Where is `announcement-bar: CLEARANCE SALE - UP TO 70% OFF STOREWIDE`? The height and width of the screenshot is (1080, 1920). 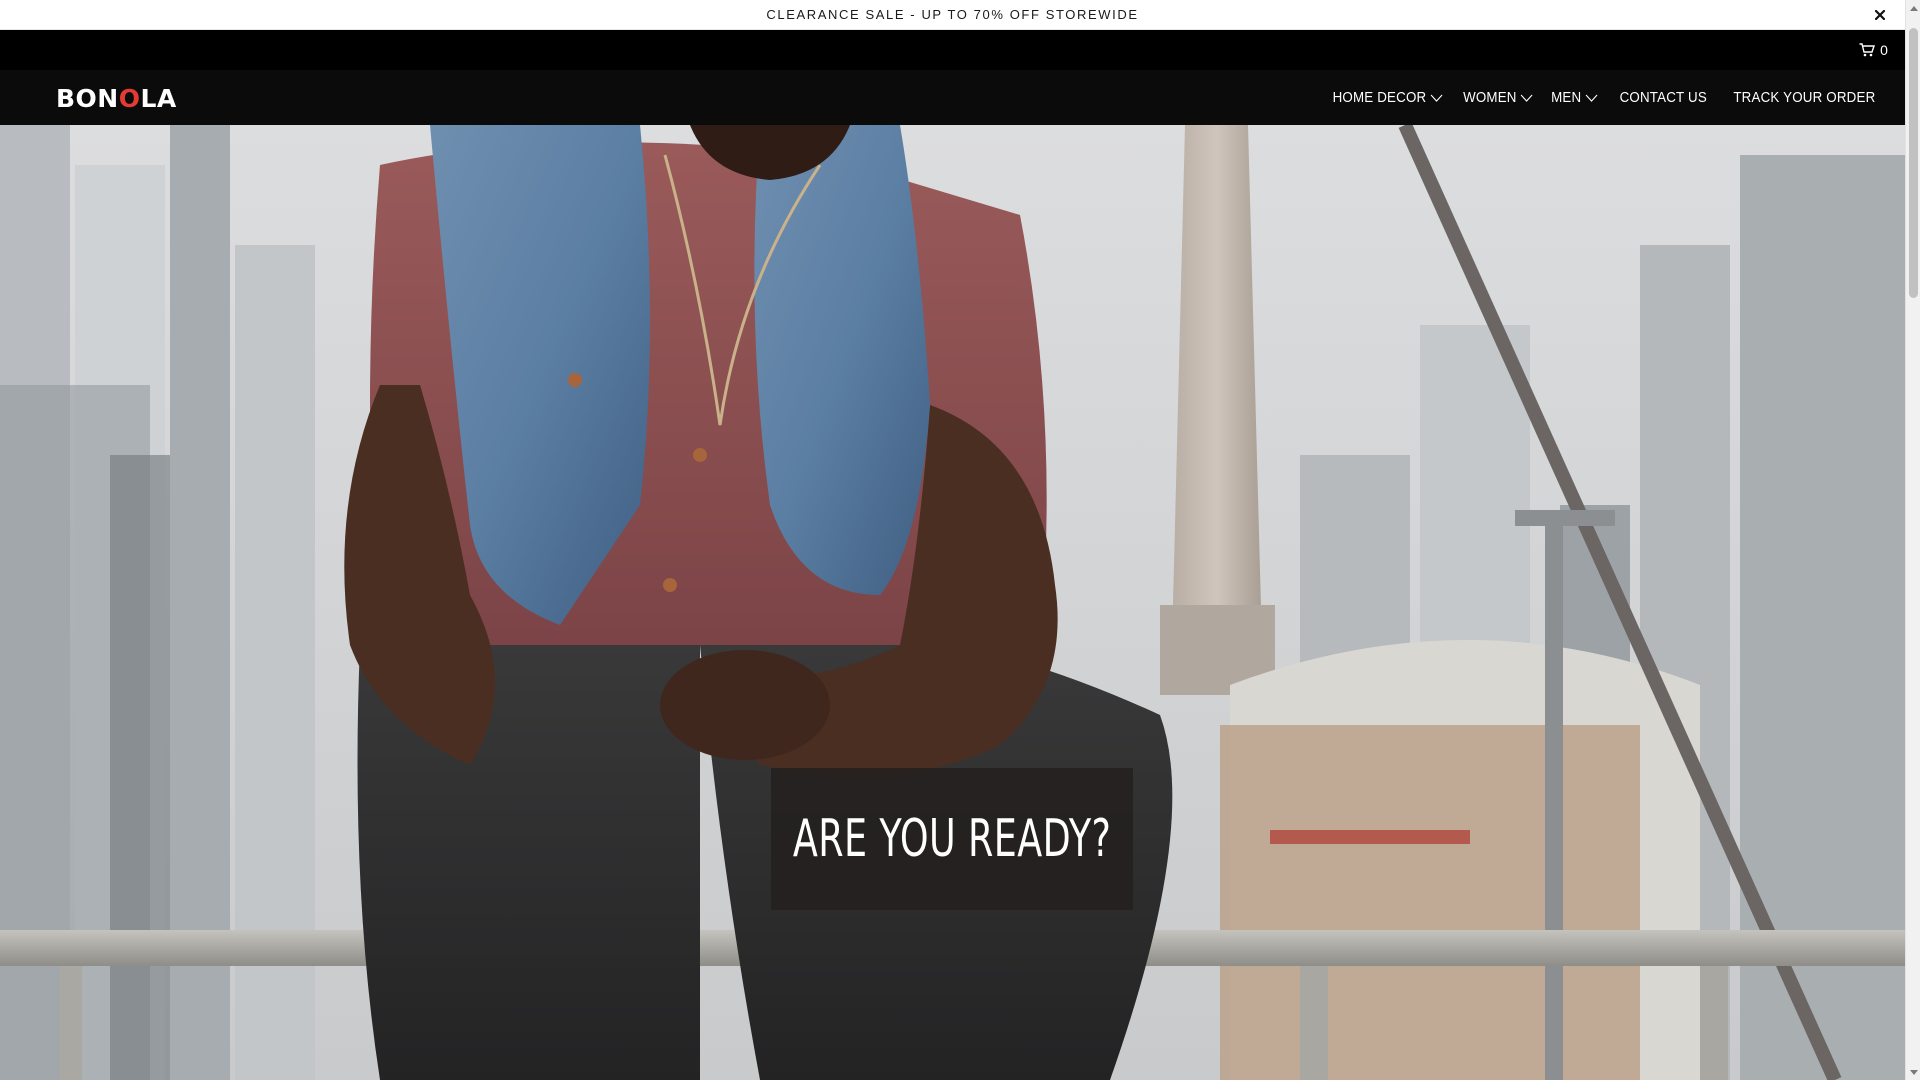 announcement-bar: CLEARANCE SALE - UP TO 70% OFF STOREWIDE is located at coordinates (952, 15).